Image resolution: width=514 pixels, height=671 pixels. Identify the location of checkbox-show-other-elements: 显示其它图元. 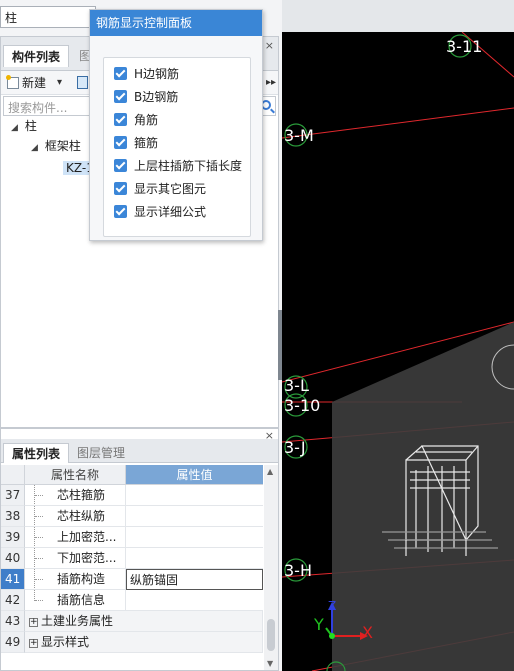
(160, 189).